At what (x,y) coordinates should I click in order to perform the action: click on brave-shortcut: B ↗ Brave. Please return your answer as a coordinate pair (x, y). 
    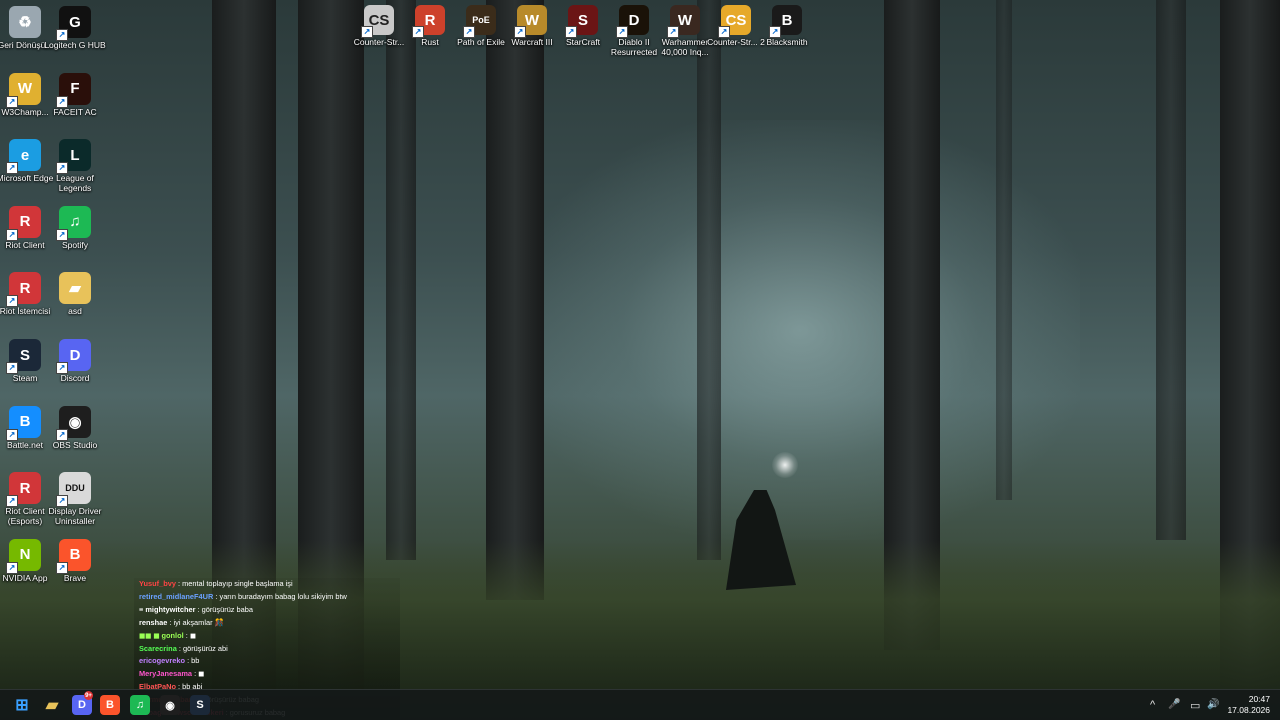
    Looking at the image, I should click on (75, 560).